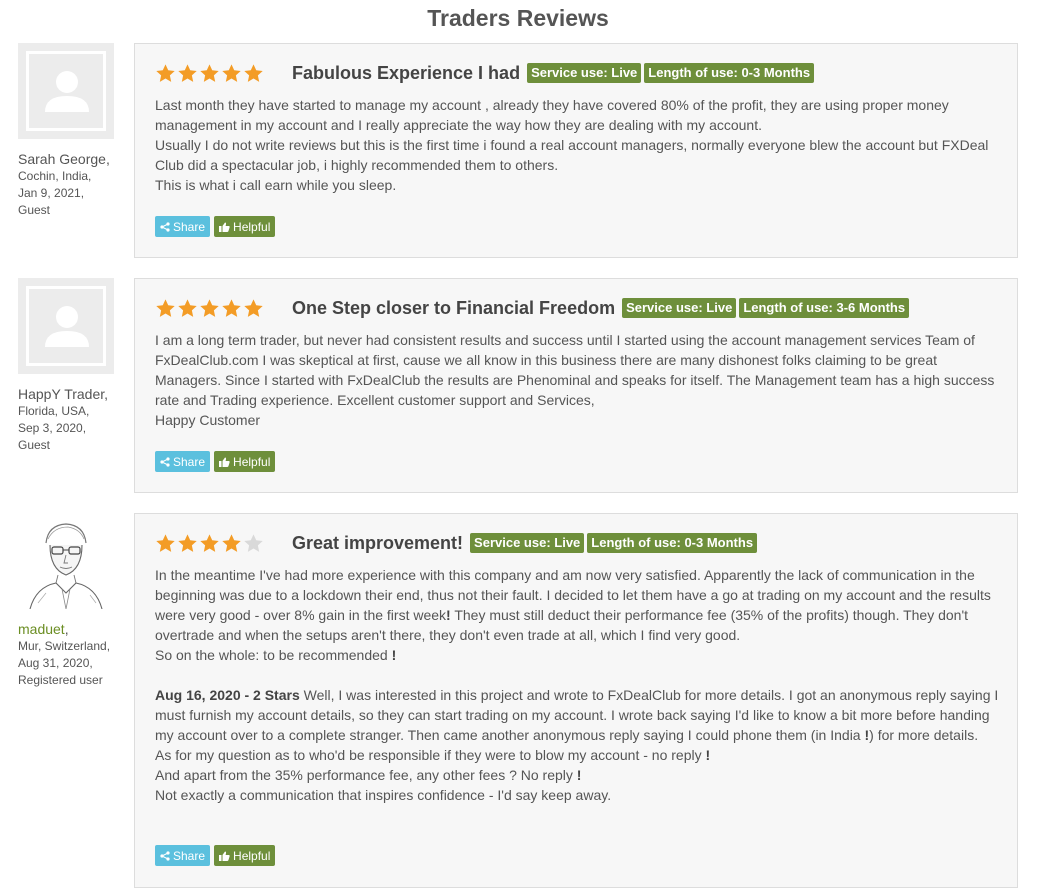 Image resolution: width=1048 pixels, height=892 pixels. Describe the element at coordinates (52, 428) in the screenshot. I see `review-date: Sep 3, 2020,` at that location.